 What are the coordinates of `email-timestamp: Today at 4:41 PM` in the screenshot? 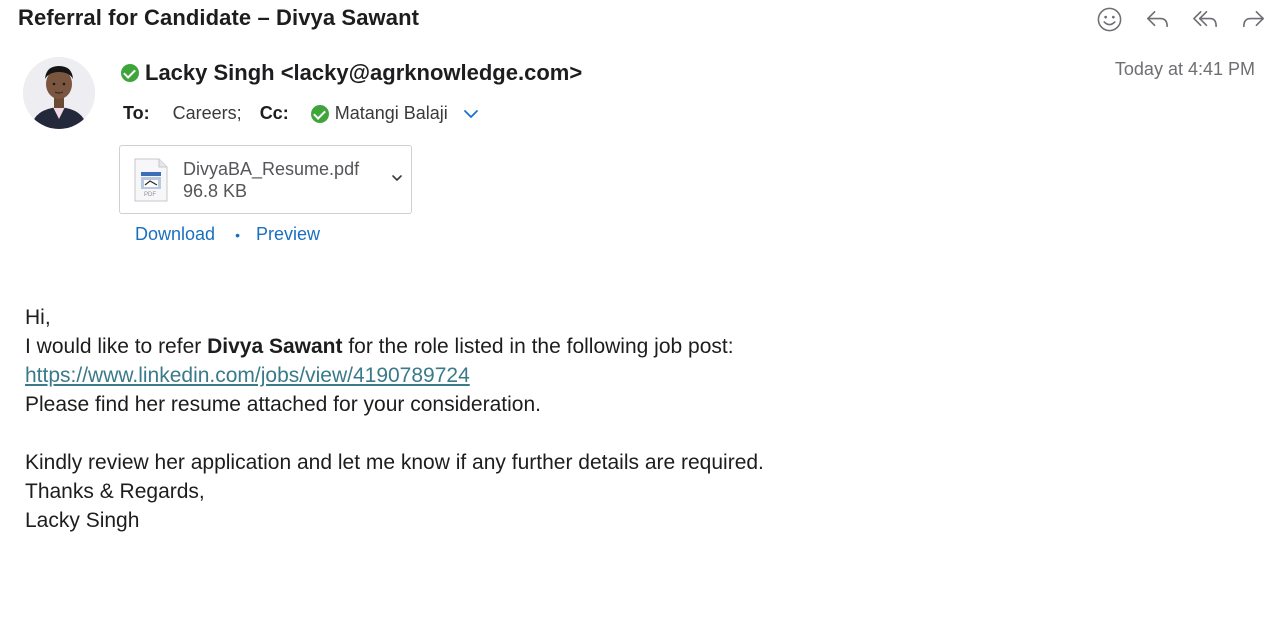 It's located at (1184, 69).